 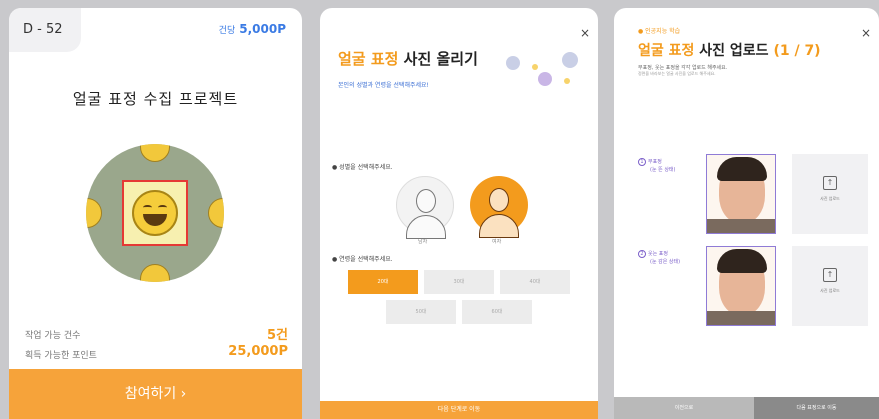 What do you see at coordinates (459, 282) in the screenshot?
I see `age-option-30: 30대` at bounding box center [459, 282].